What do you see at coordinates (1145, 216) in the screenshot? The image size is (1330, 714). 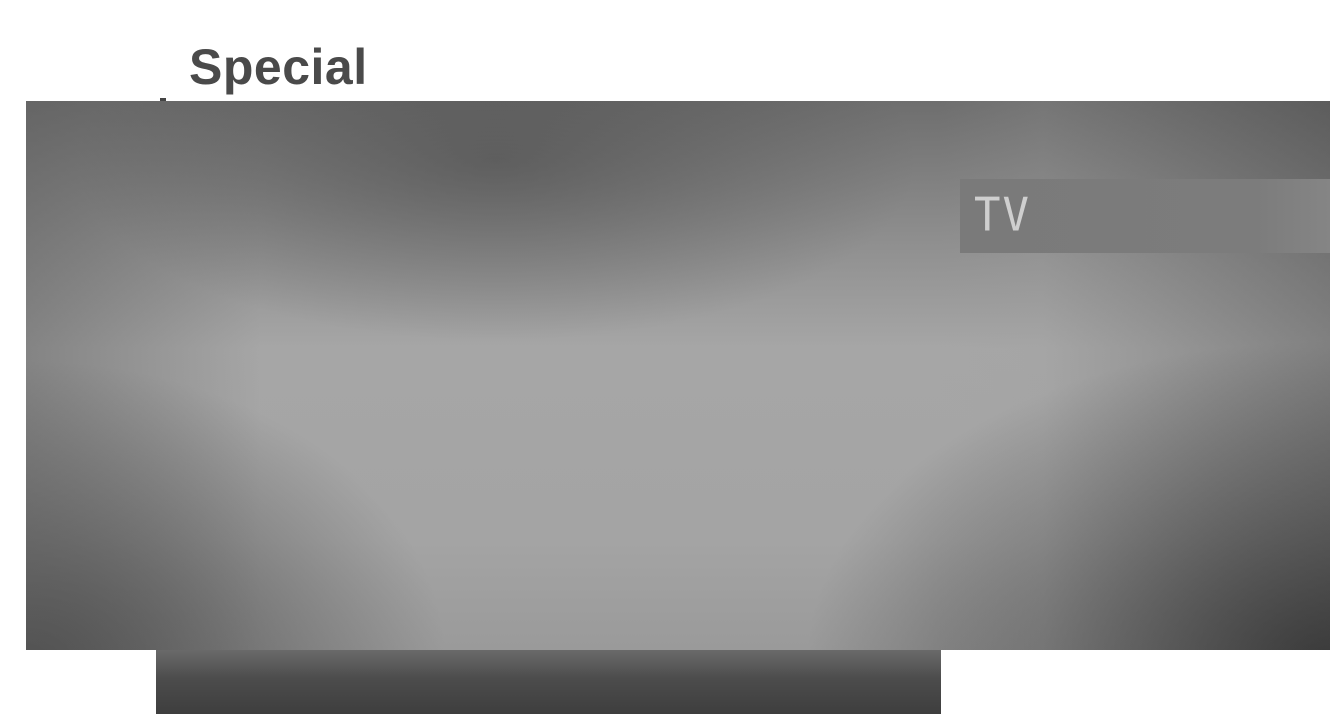 I see `menu-option-tv: TV` at bounding box center [1145, 216].